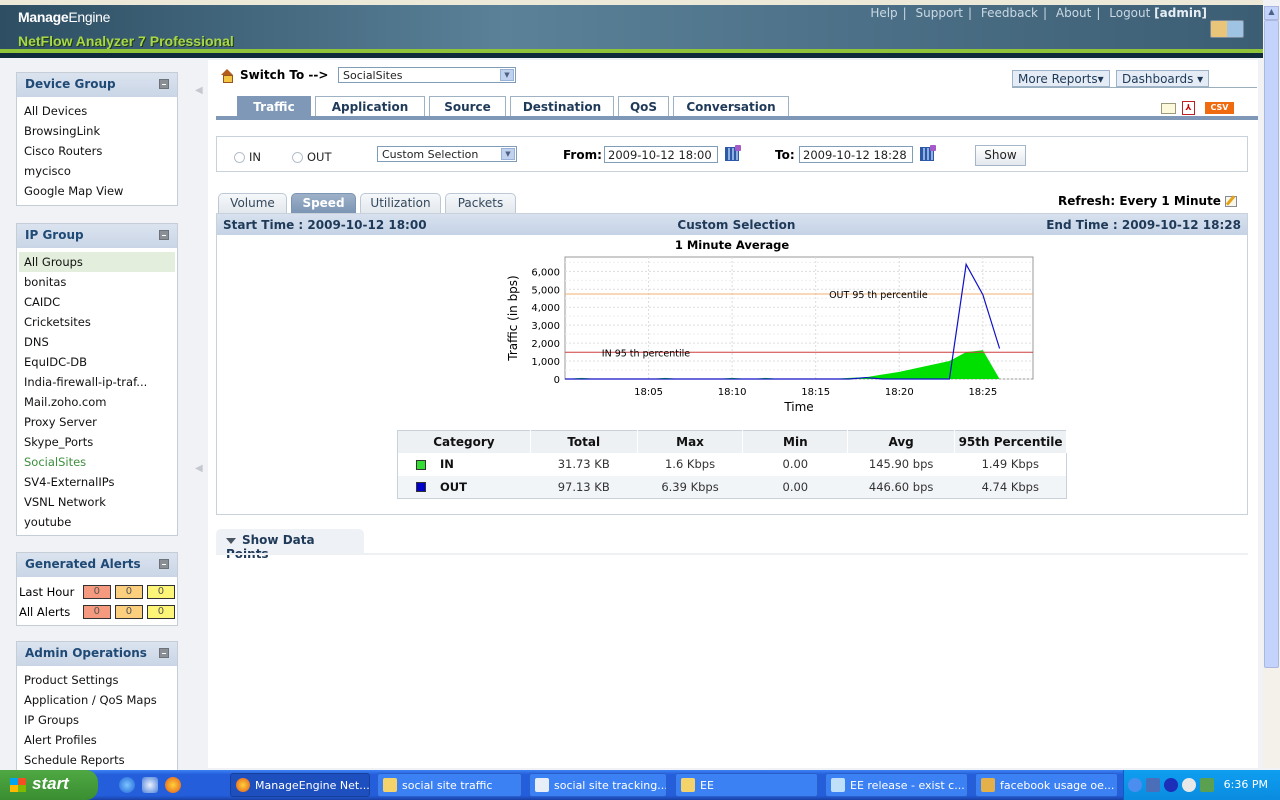 This screenshot has height=800, width=1280. What do you see at coordinates (83, 564) in the screenshot?
I see `panel-title: Generated Alerts` at bounding box center [83, 564].